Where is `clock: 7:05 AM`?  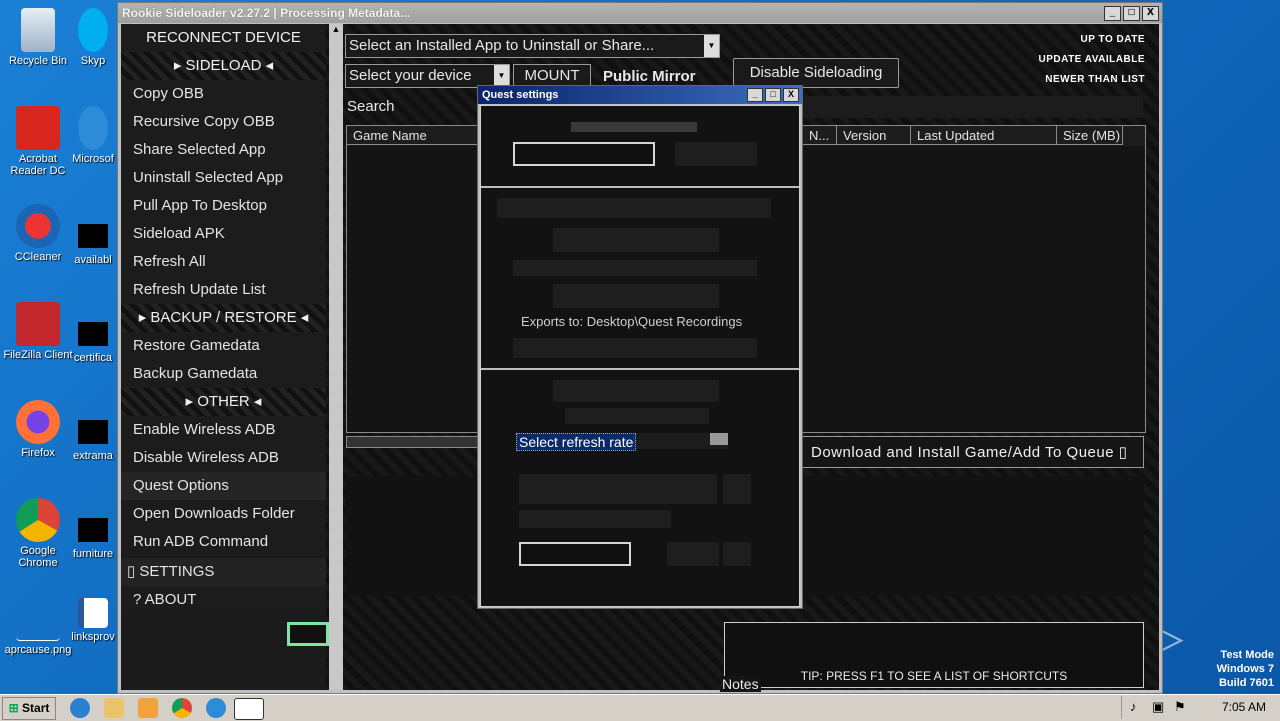
clock: 7:05 AM is located at coordinates (1244, 707).